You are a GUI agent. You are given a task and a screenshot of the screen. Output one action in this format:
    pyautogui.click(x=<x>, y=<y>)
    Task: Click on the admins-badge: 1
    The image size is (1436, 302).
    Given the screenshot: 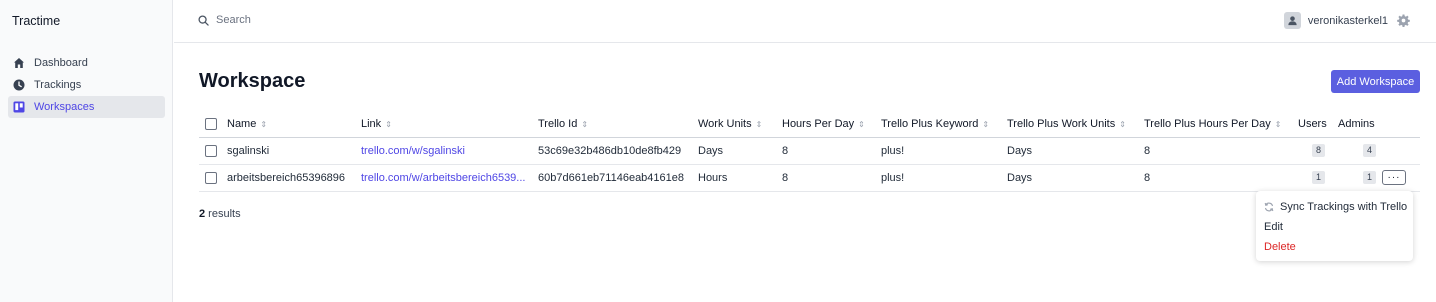 What is the action you would take?
    pyautogui.click(x=1369, y=177)
    